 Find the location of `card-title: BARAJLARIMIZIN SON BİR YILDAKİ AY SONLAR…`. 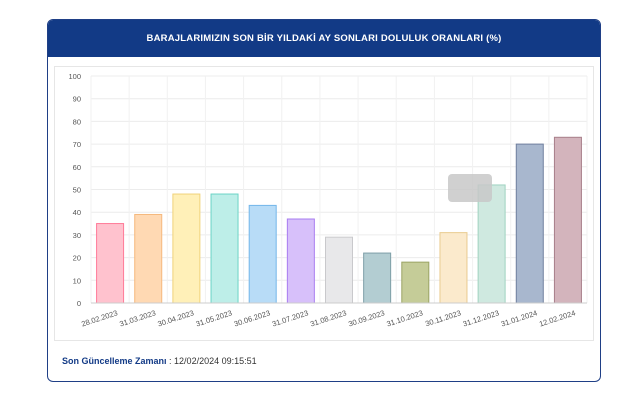

card-title: BARAJLARIMIZIN SON BİR YILDAKİ AY SONLAR… is located at coordinates (324, 38).